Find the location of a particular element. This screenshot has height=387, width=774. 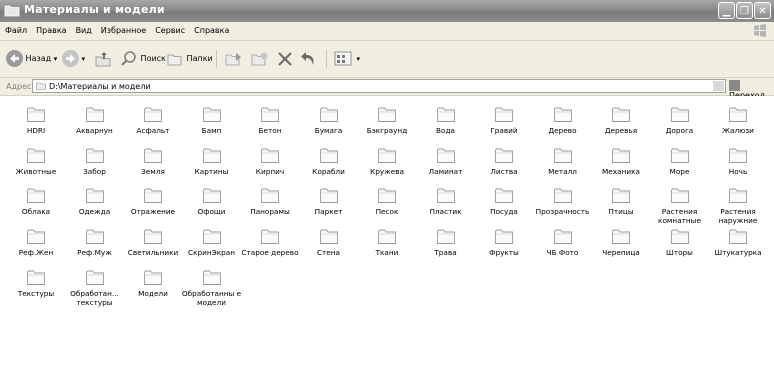

folder-label: Песок is located at coordinates (387, 211).